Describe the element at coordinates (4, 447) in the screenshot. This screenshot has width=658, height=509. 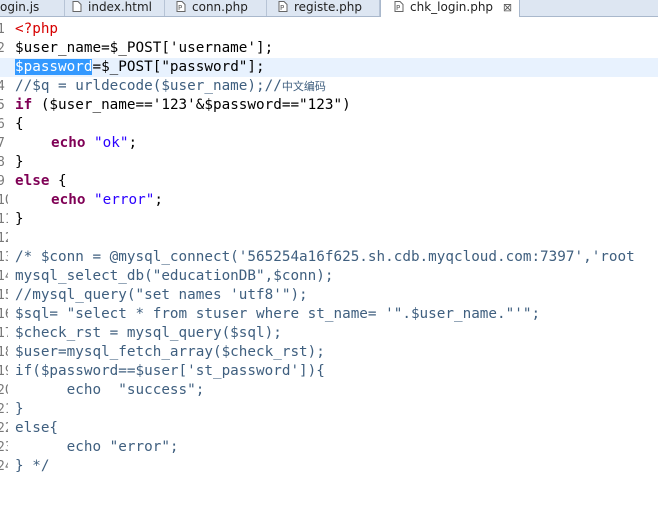
I see `line-number: 23` at that location.